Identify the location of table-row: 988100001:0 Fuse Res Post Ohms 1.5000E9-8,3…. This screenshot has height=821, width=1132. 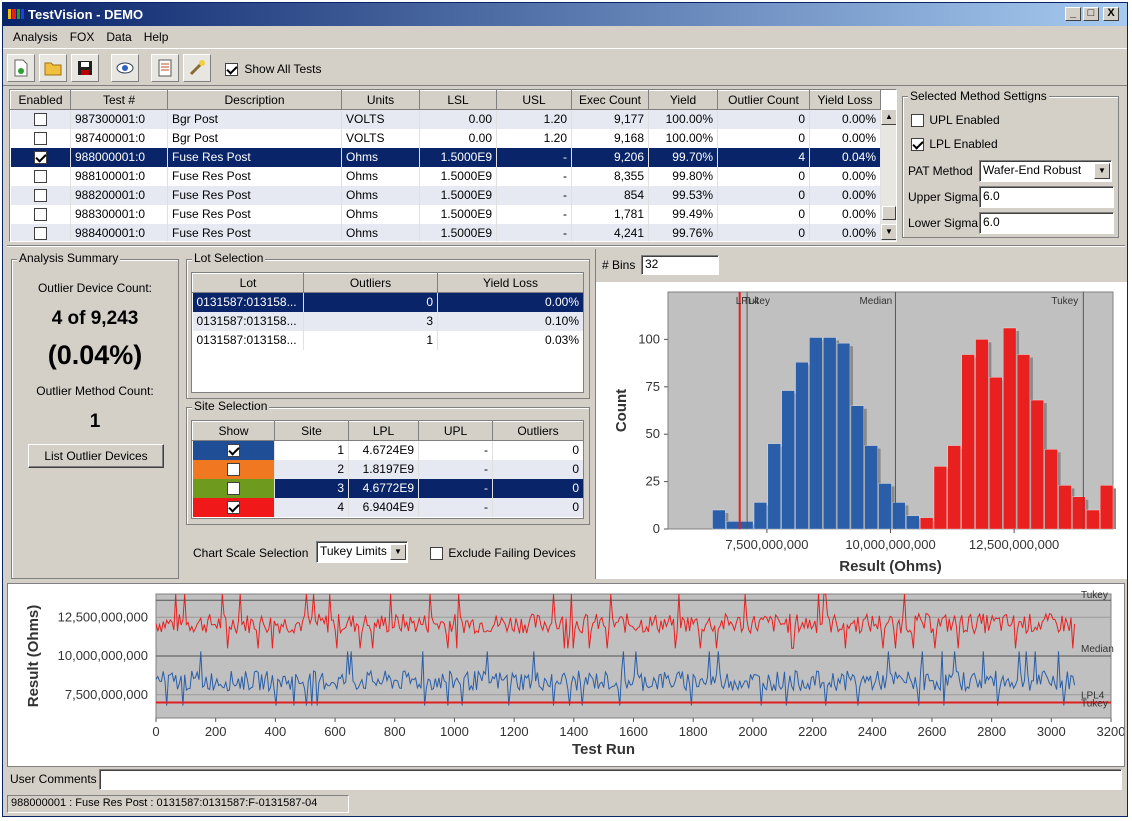
(445, 176).